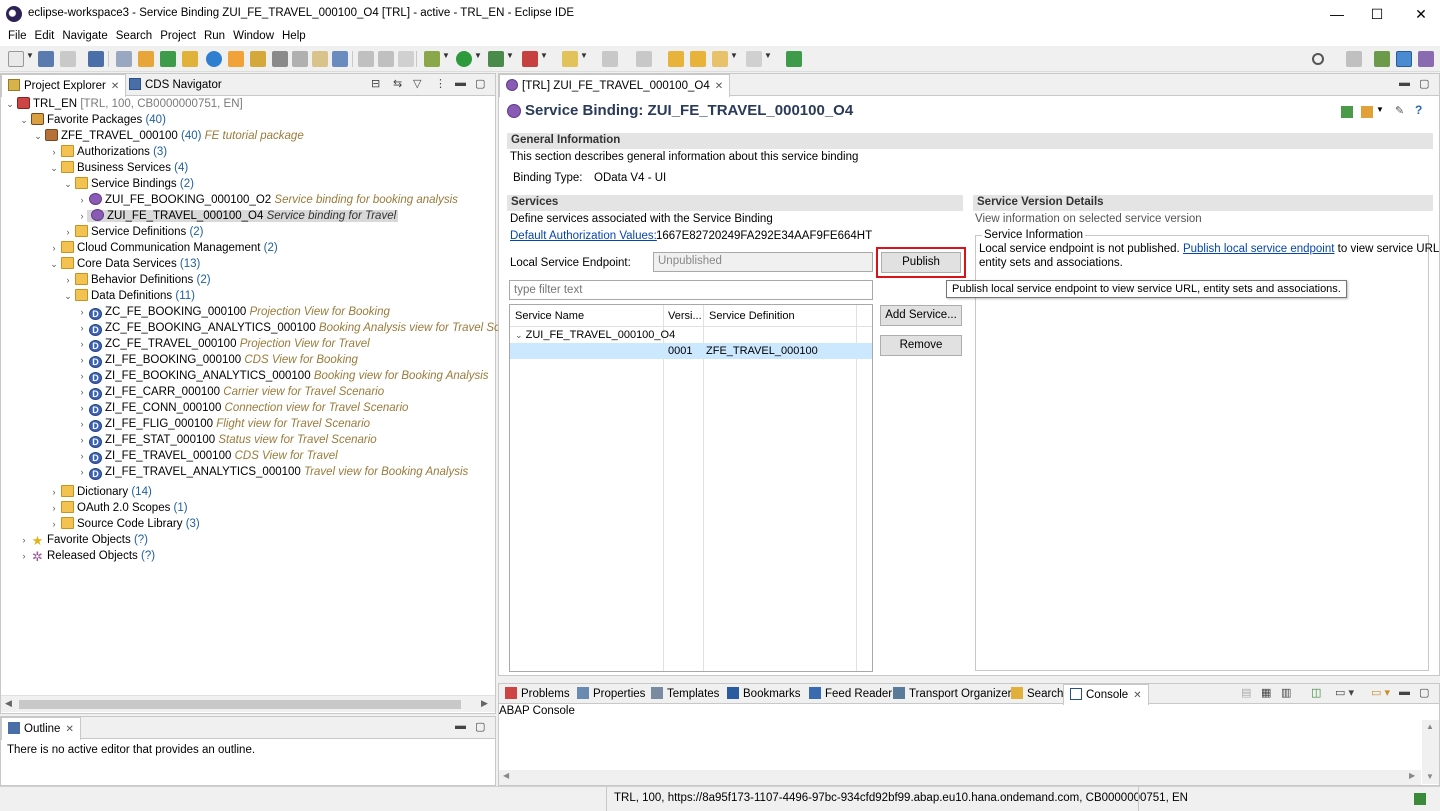 The height and width of the screenshot is (811, 1440). Describe the element at coordinates (124, 104) in the screenshot. I see `tree-root: ⌄ TRL_EN [TRL, 100, CB0000000751, EN]` at that location.